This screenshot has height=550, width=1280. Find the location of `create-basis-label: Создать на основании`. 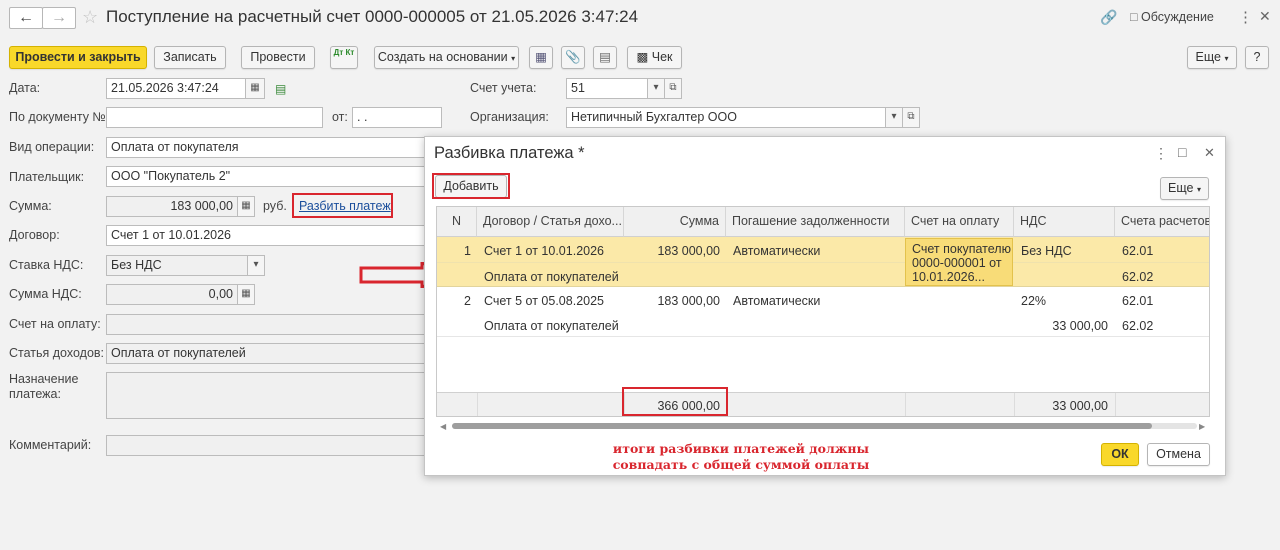

create-basis-label: Создать на основании is located at coordinates (442, 57).